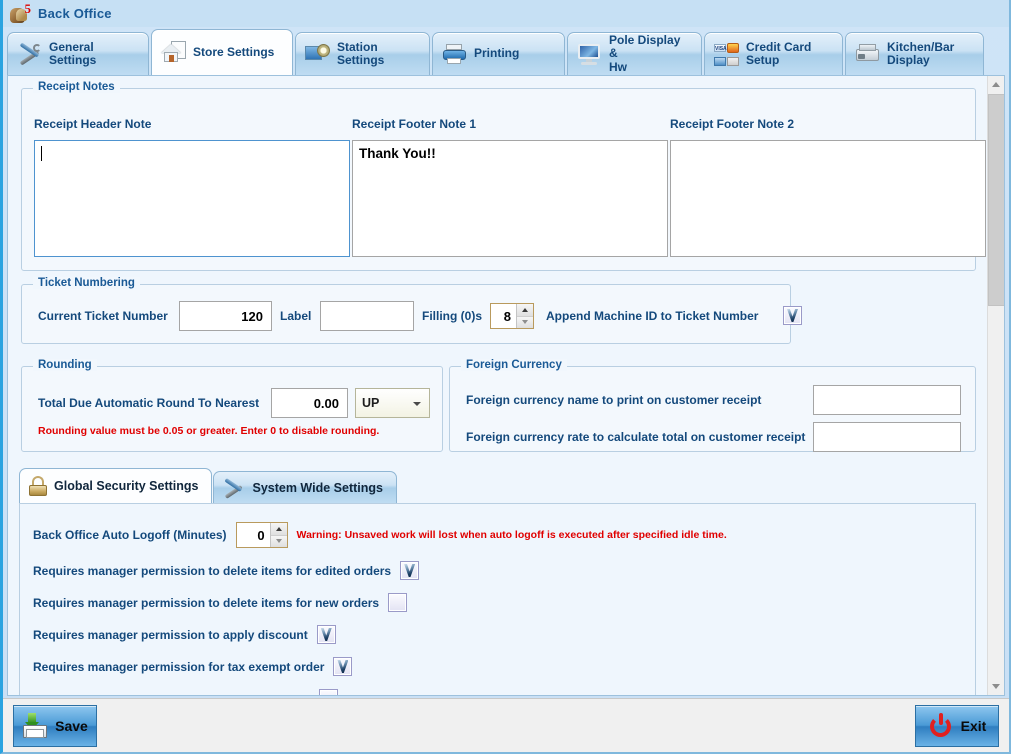 The height and width of the screenshot is (754, 1011). I want to click on tab-label: Credit Card Setup, so click(779, 53).